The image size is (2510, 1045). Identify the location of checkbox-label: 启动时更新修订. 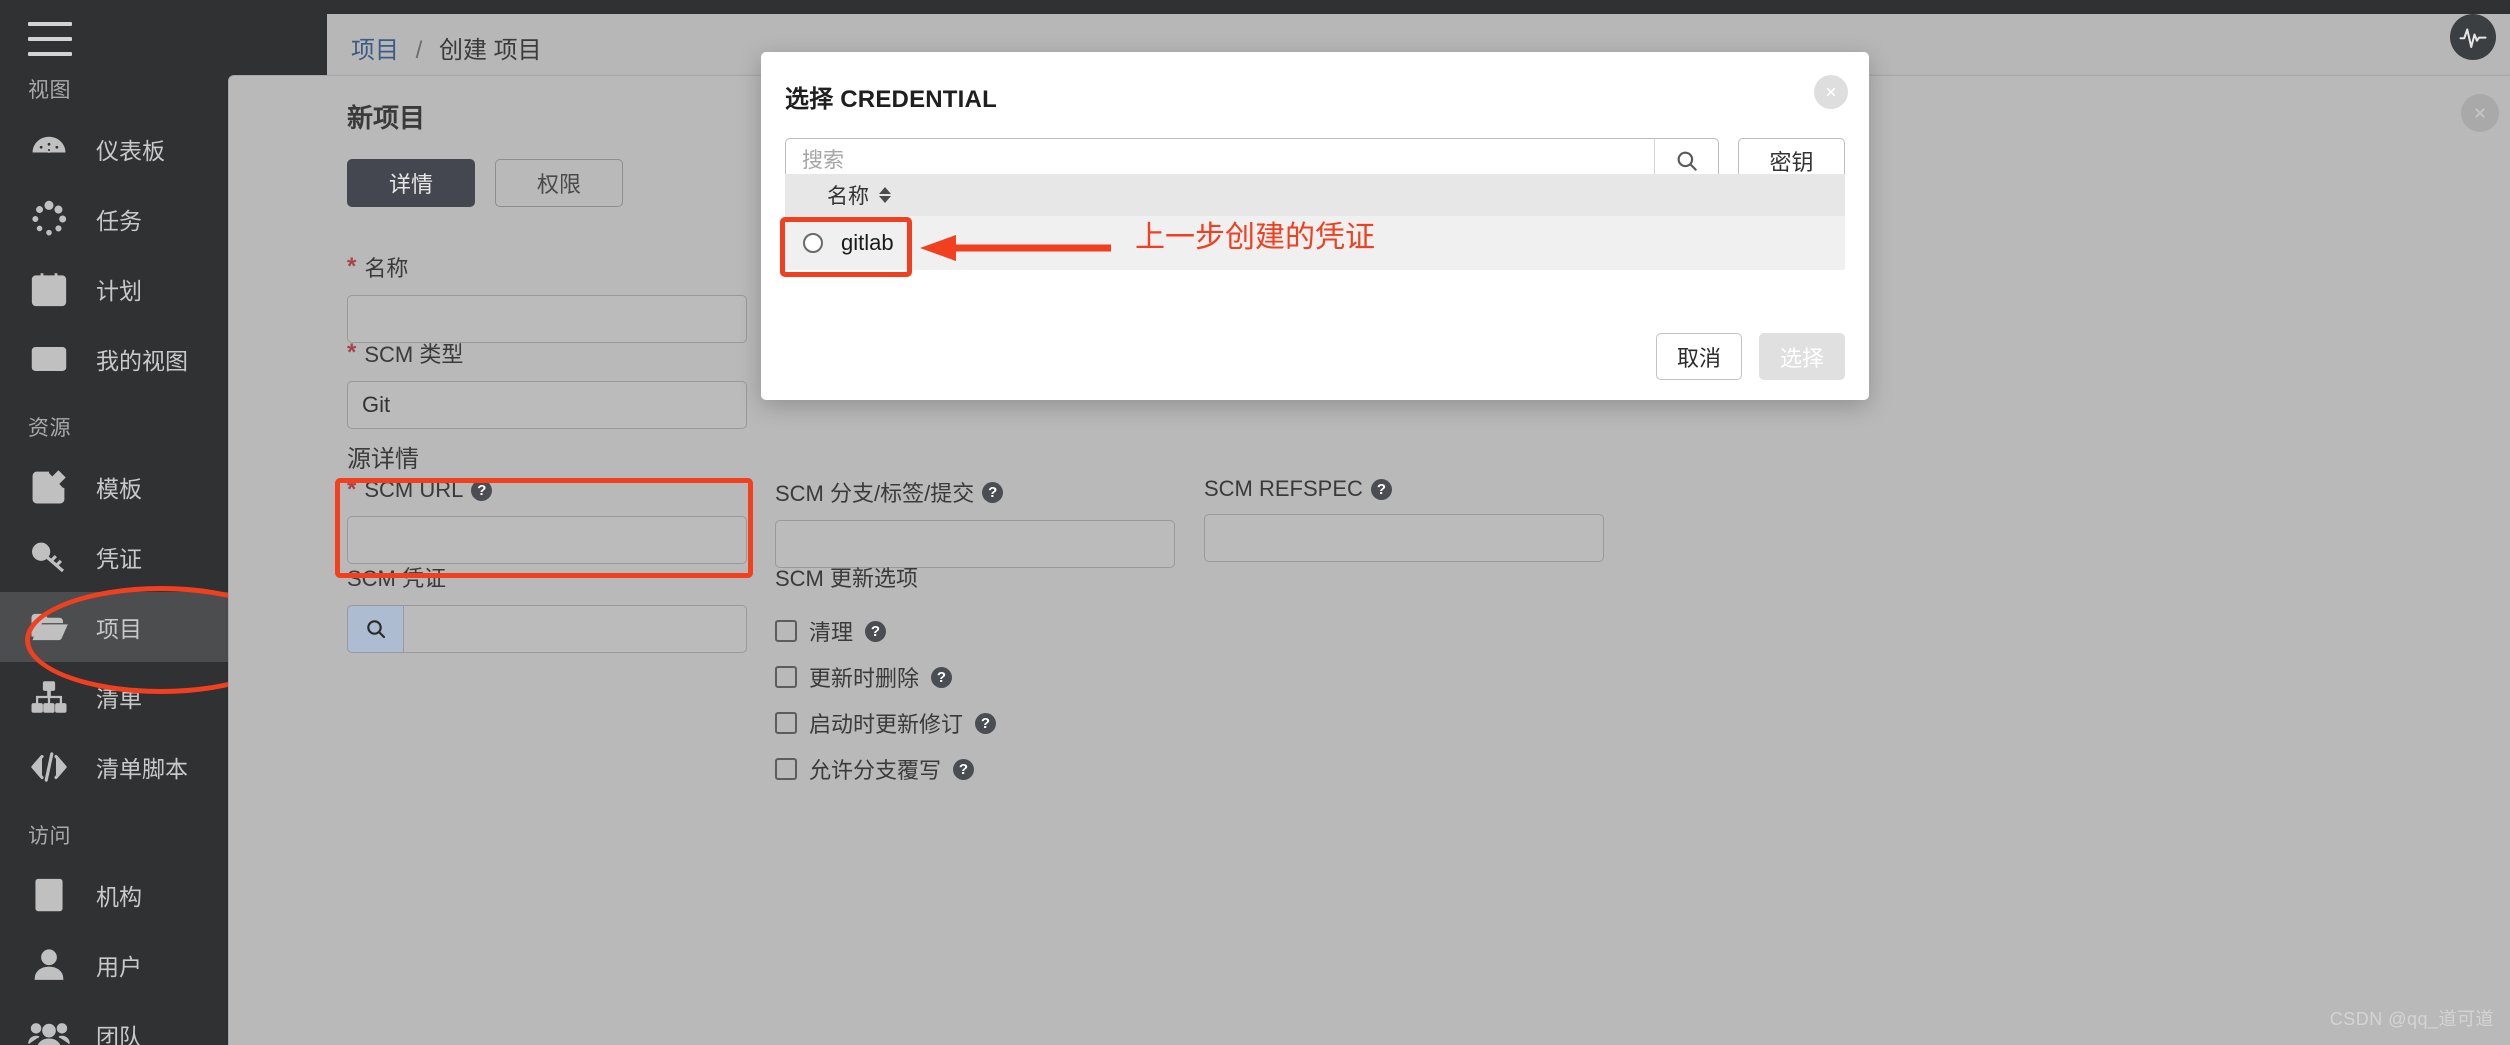
(886, 724).